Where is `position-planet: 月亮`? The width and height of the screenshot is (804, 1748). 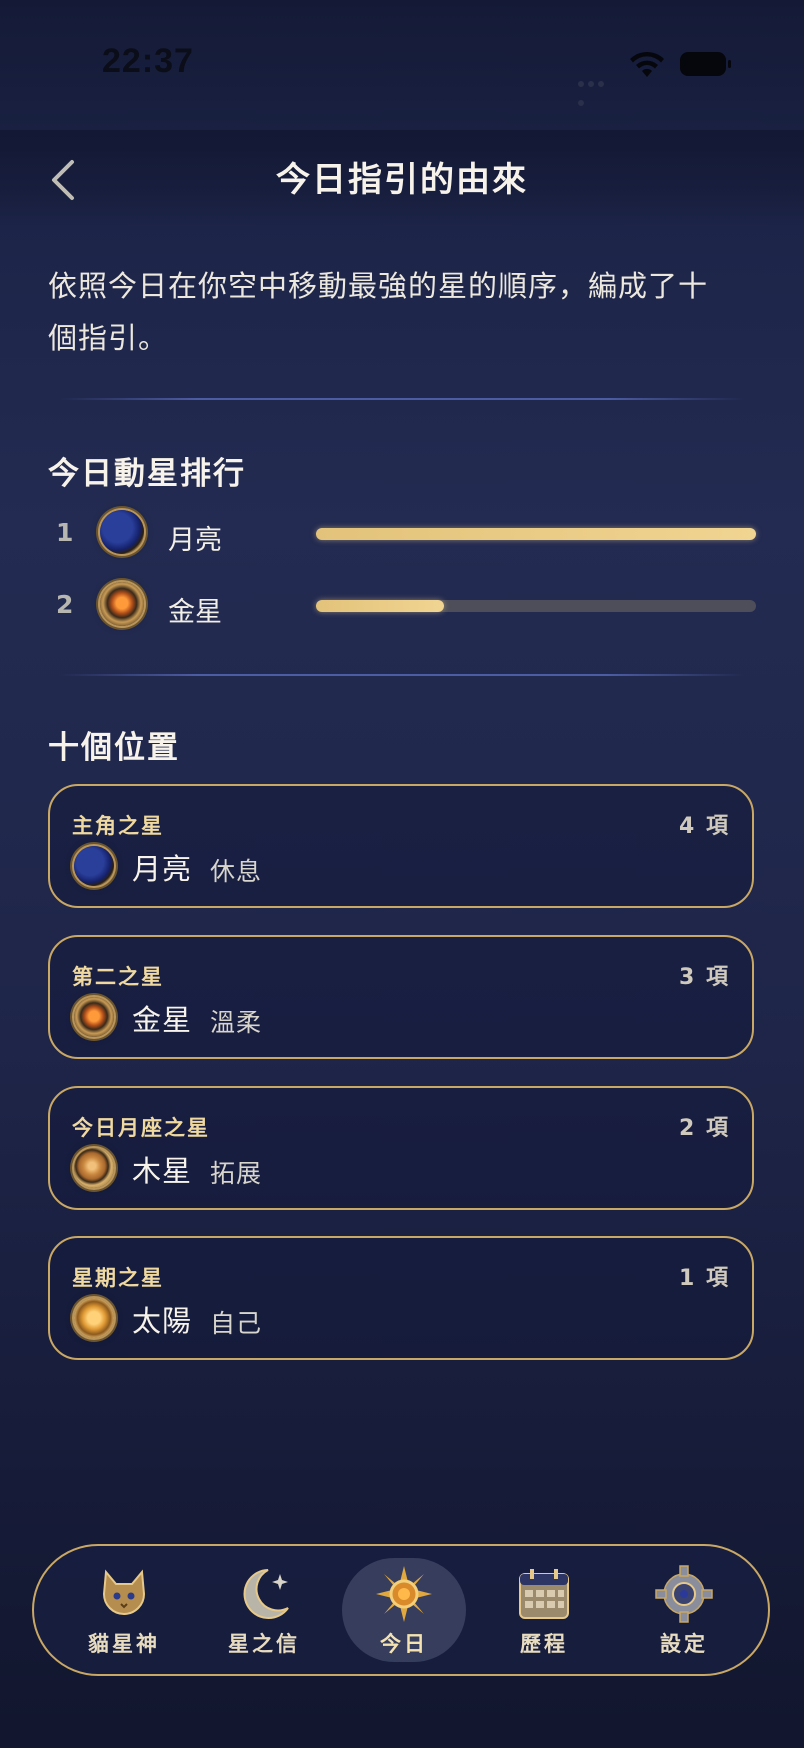
position-planet: 月亮 is located at coordinates (162, 869).